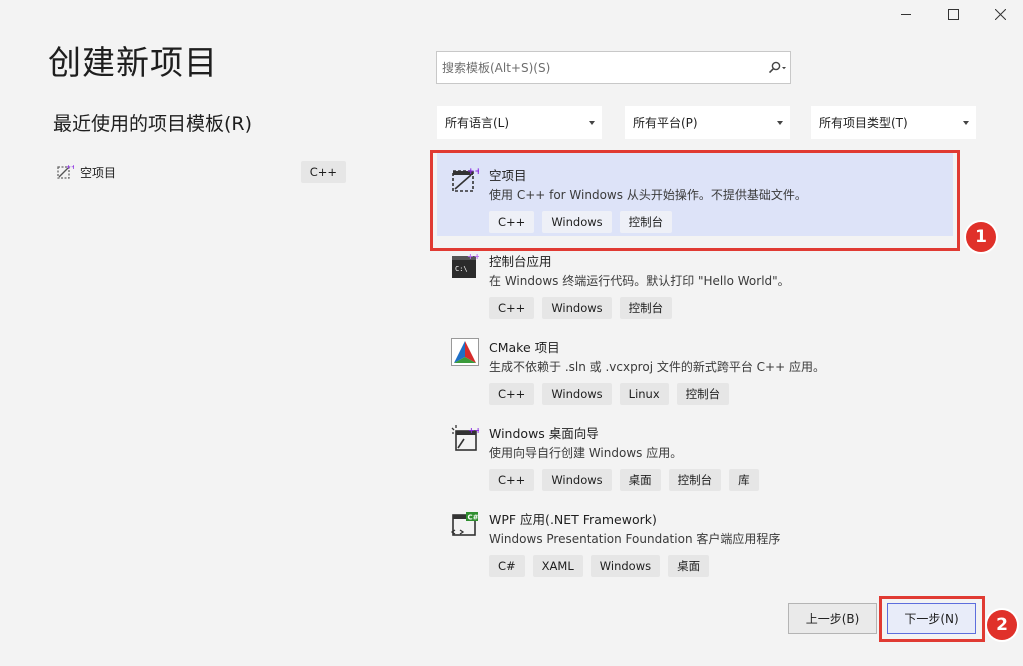 The height and width of the screenshot is (666, 1023). What do you see at coordinates (201, 172) in the screenshot?
I see `recent-item-empty-project: ++ 空项目 C++` at bounding box center [201, 172].